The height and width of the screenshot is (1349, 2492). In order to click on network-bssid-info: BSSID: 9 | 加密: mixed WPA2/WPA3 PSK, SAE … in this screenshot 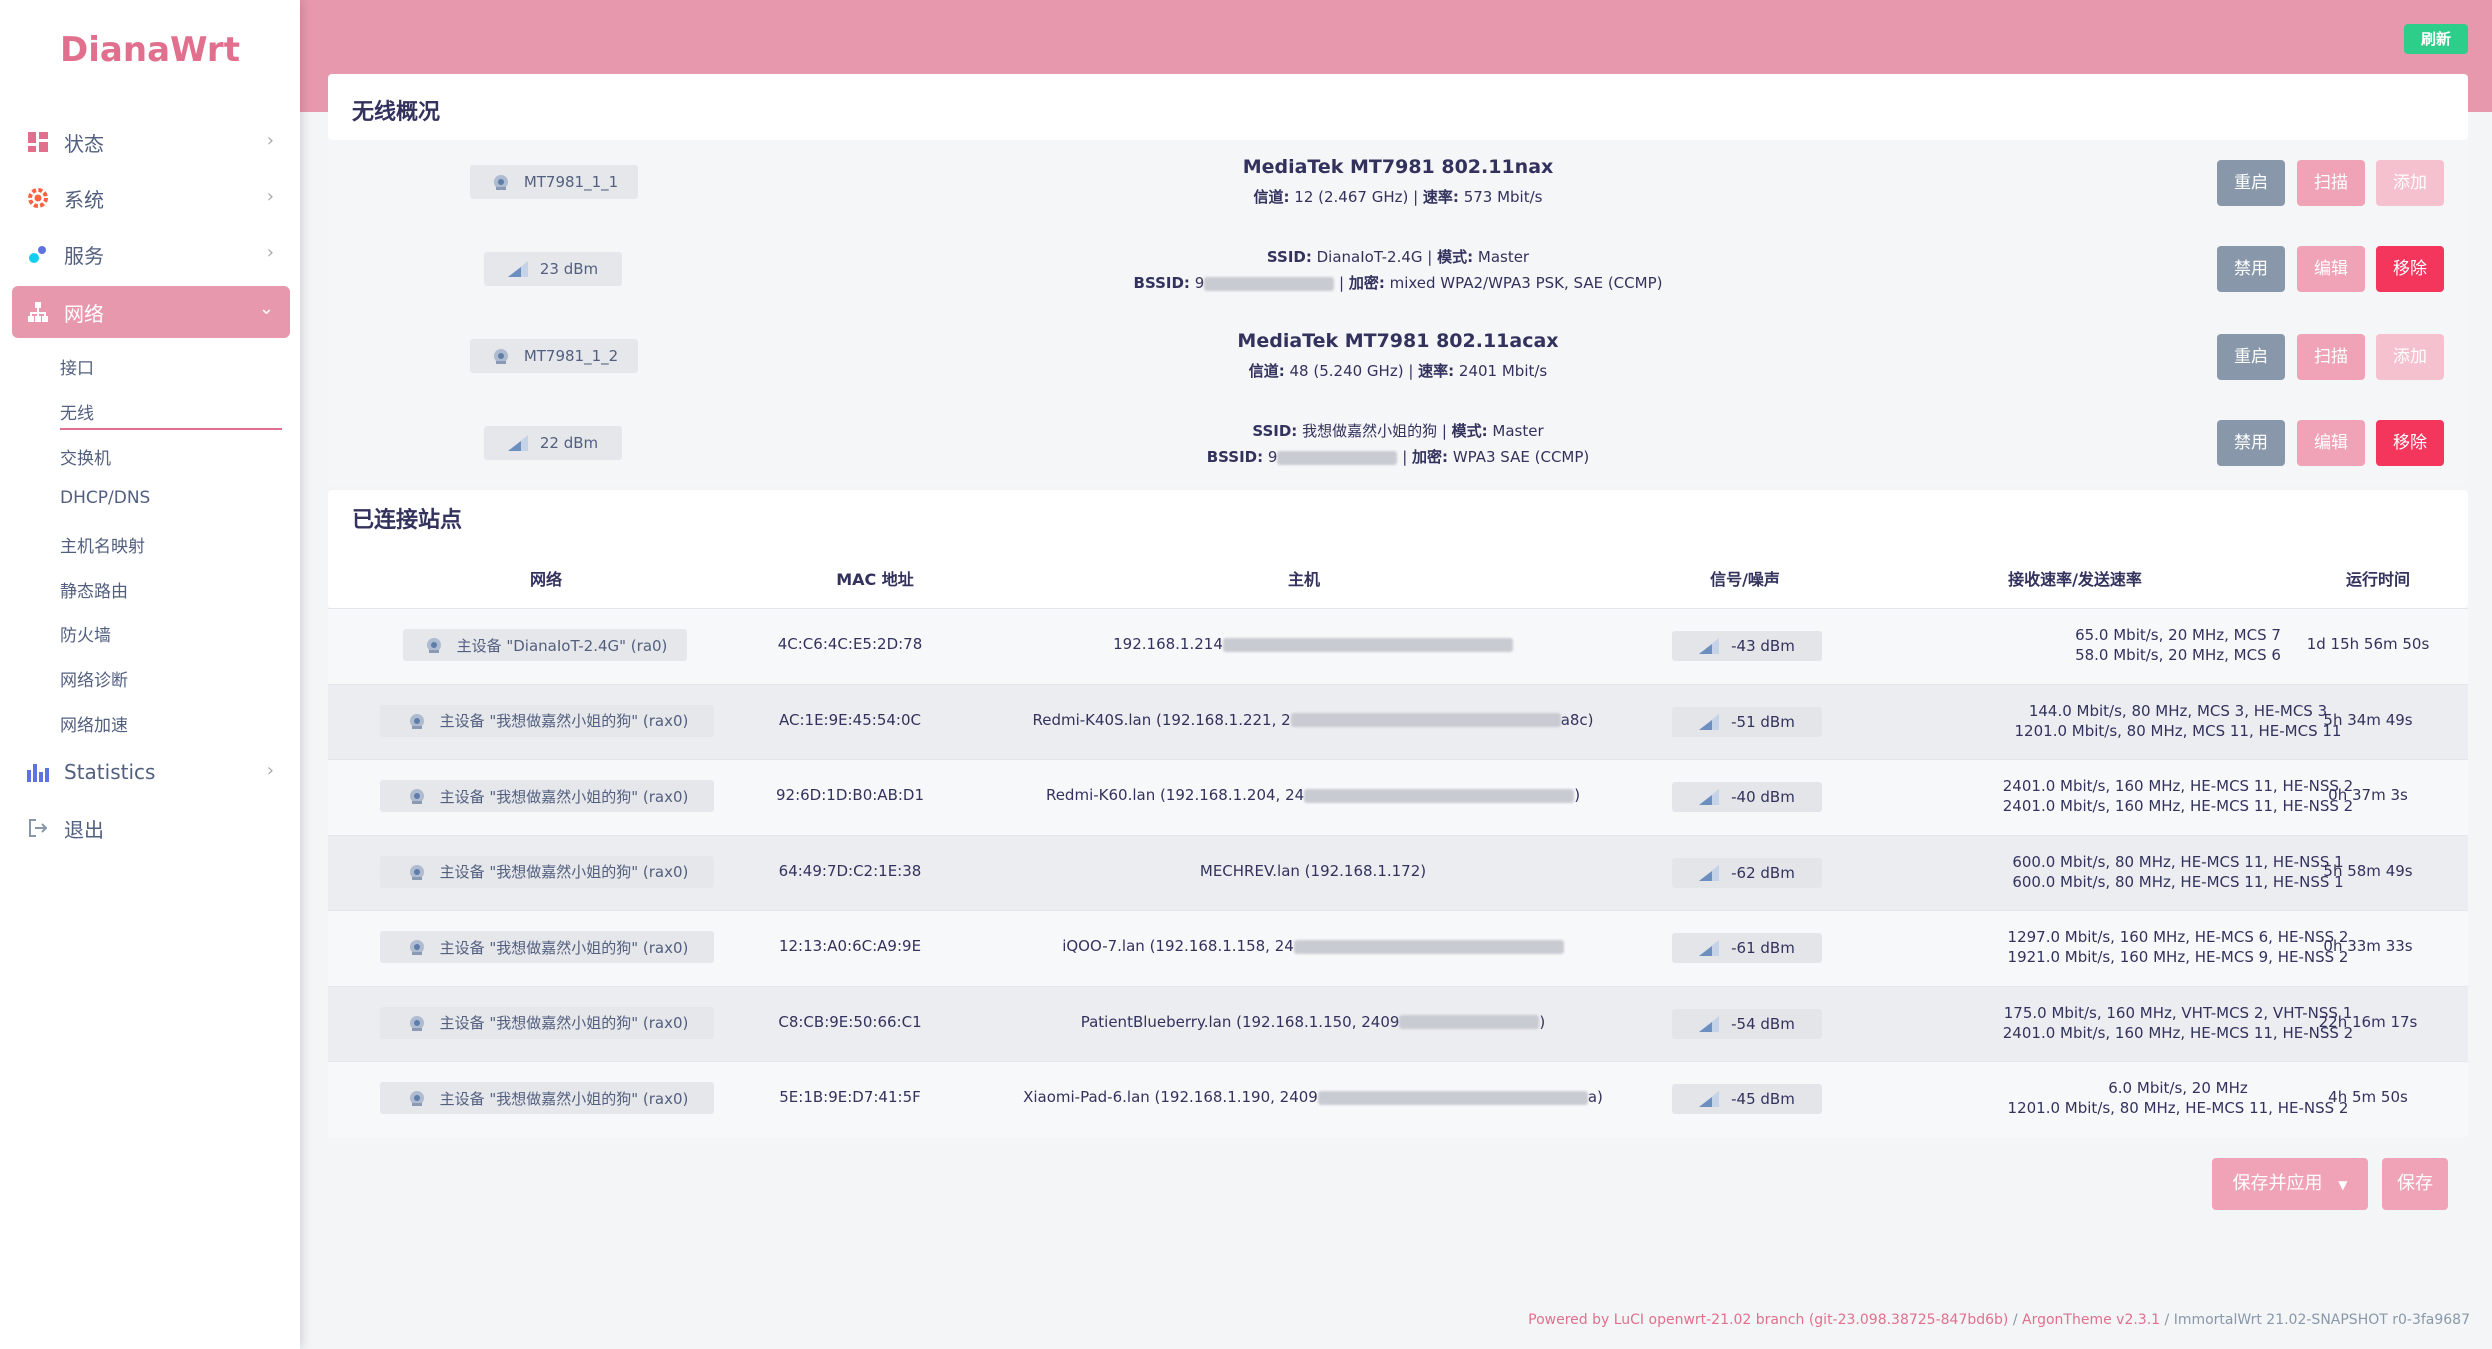, I will do `click(1398, 283)`.